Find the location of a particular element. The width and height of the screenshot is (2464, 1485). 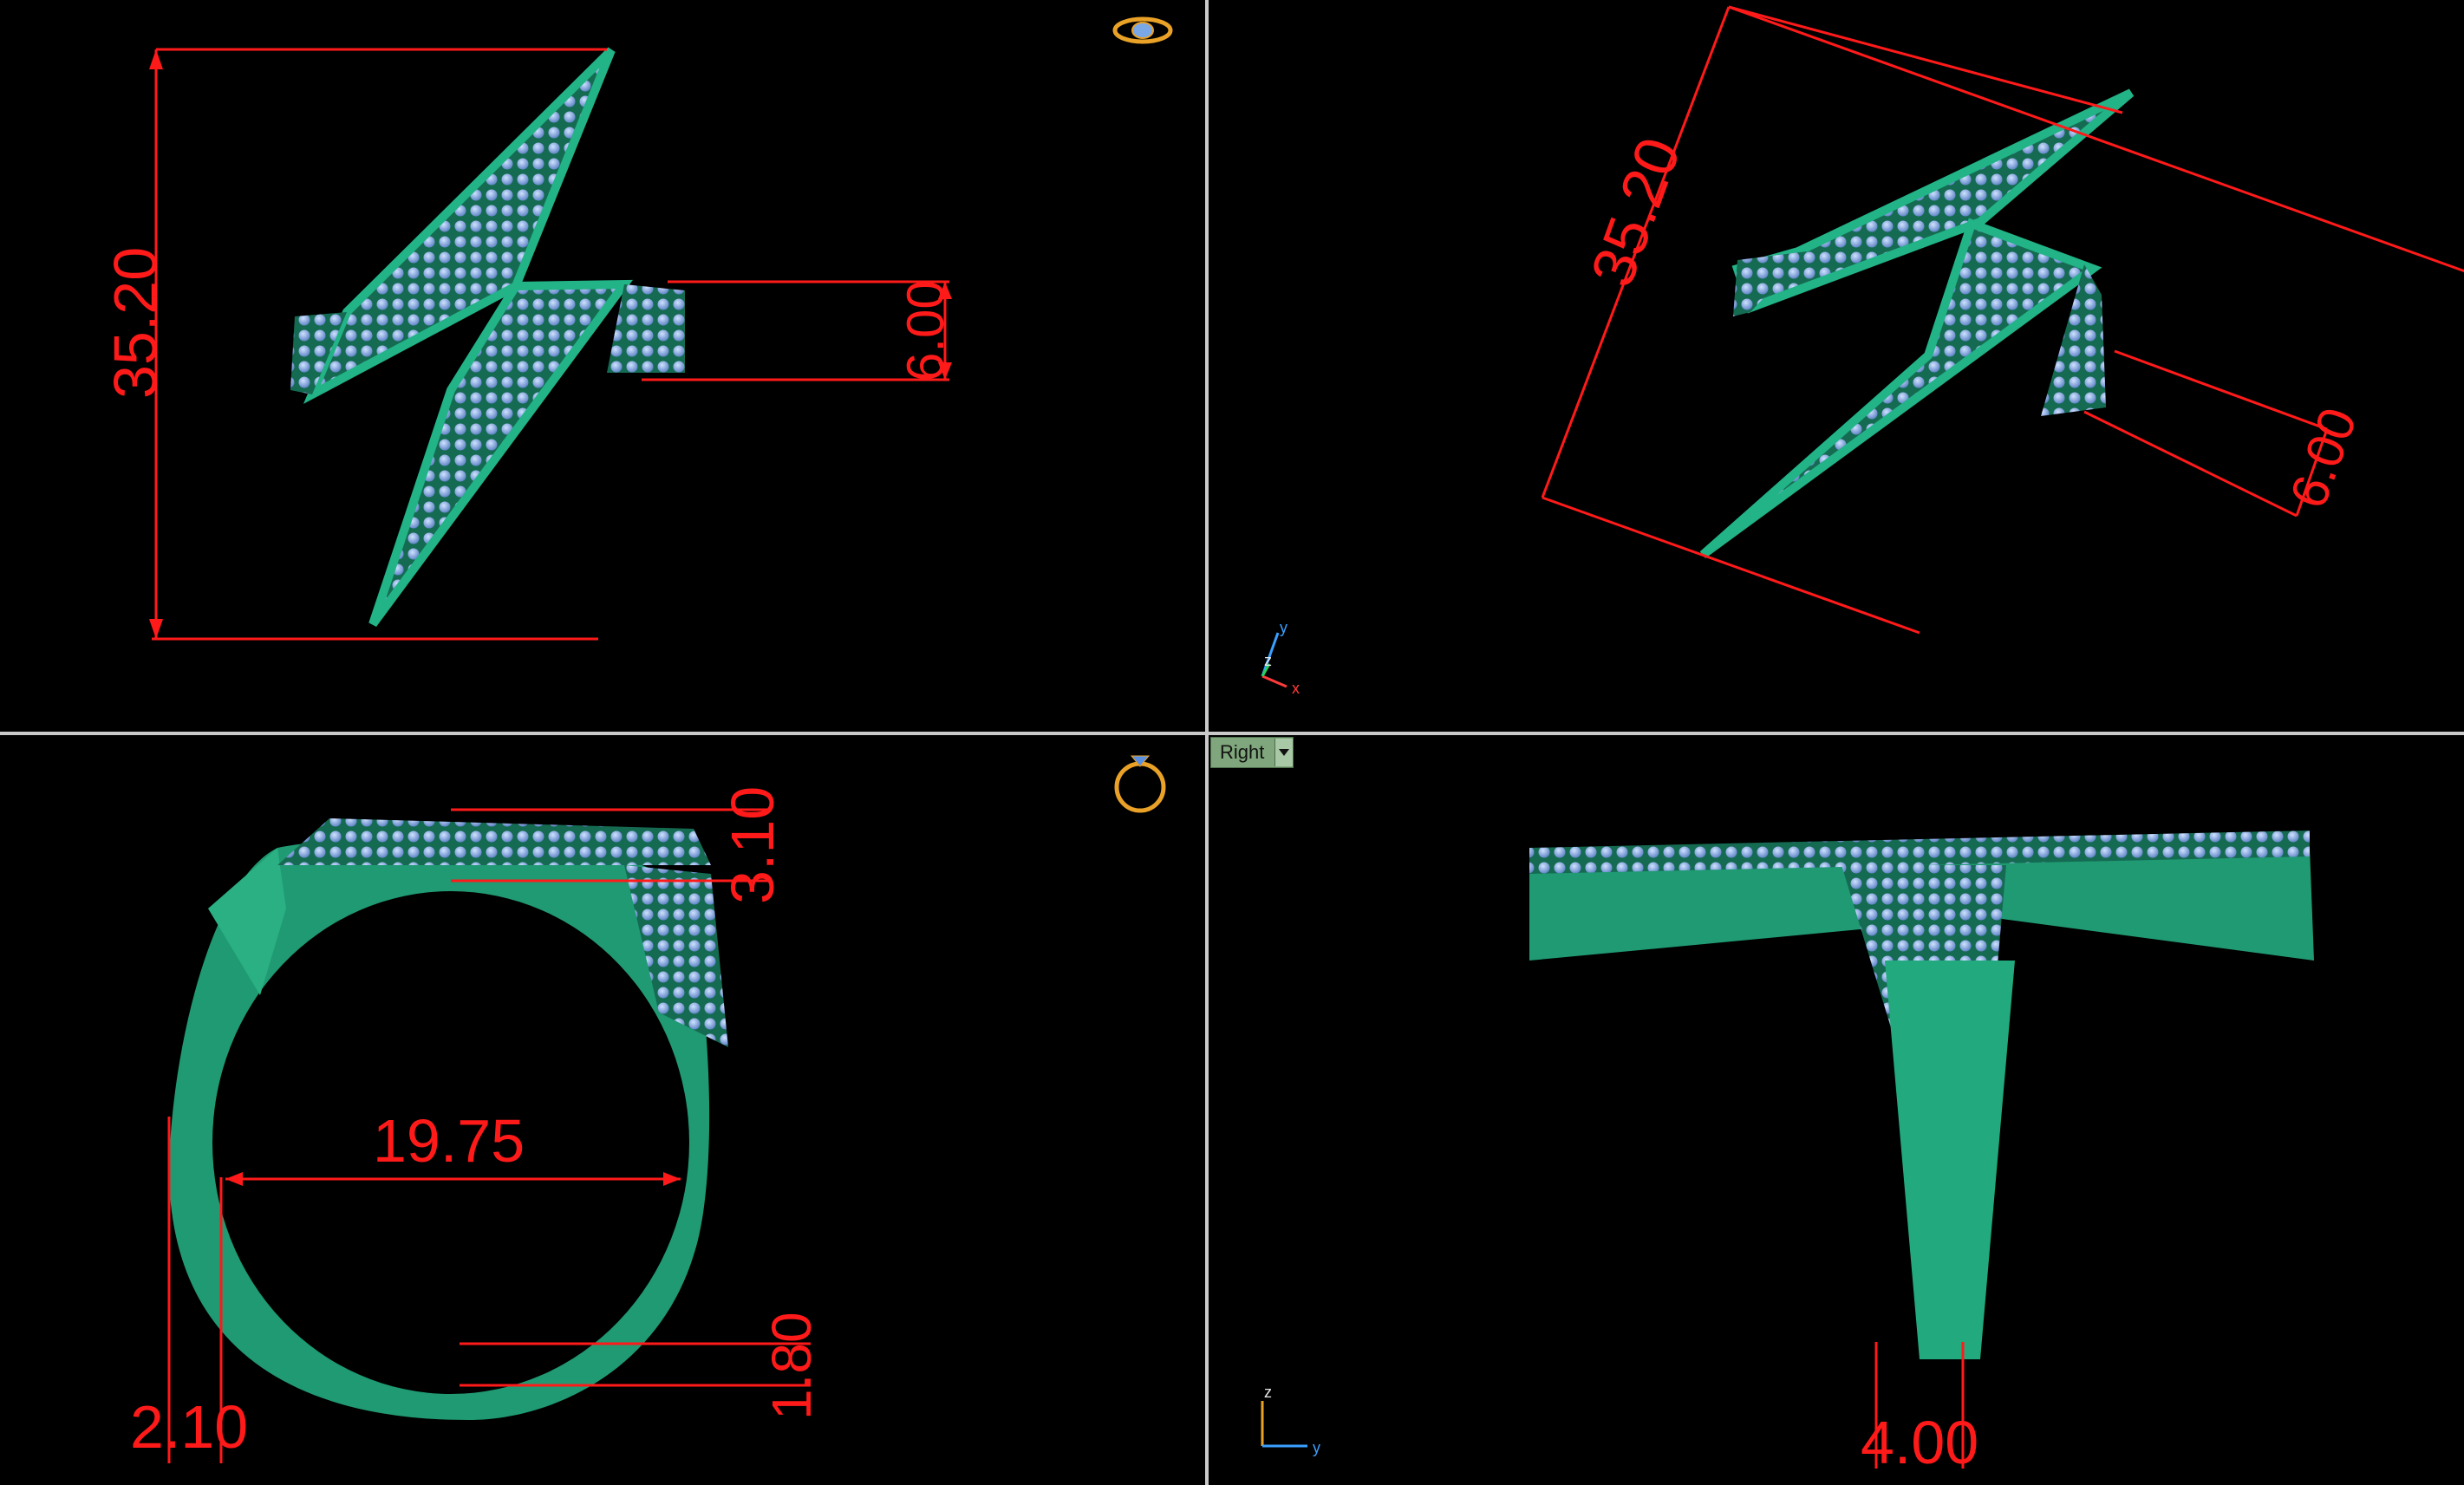

dim-label-top-thickness: 3.10 is located at coordinates (752, 845).